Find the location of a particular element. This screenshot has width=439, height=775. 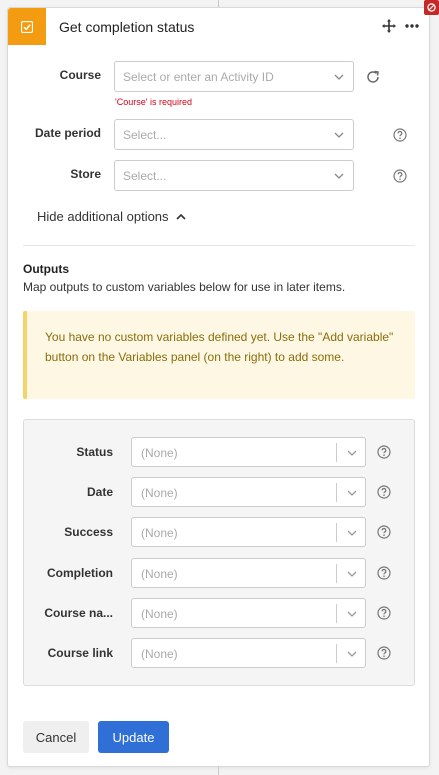

course-select: Select or enter an Activity ID is located at coordinates (234, 76).